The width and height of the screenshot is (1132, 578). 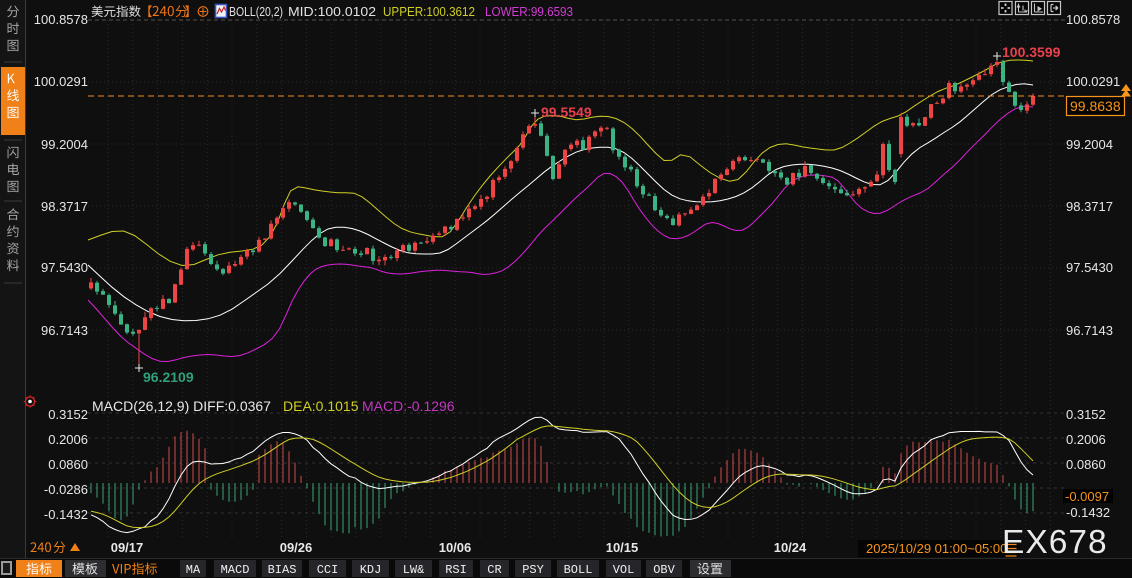 What do you see at coordinates (566, 112) in the screenshot?
I see `svg-text: 99.5549` at bounding box center [566, 112].